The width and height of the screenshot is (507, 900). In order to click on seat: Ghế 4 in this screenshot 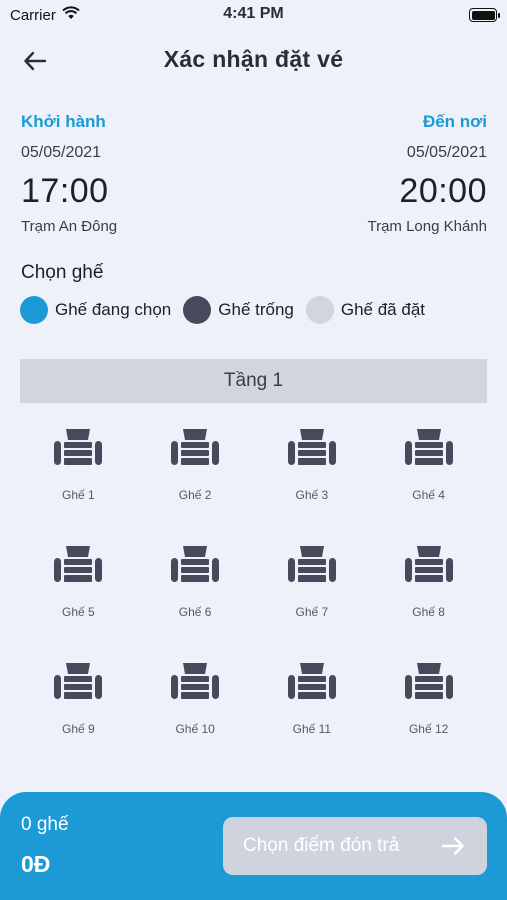, I will do `click(428, 472)`.